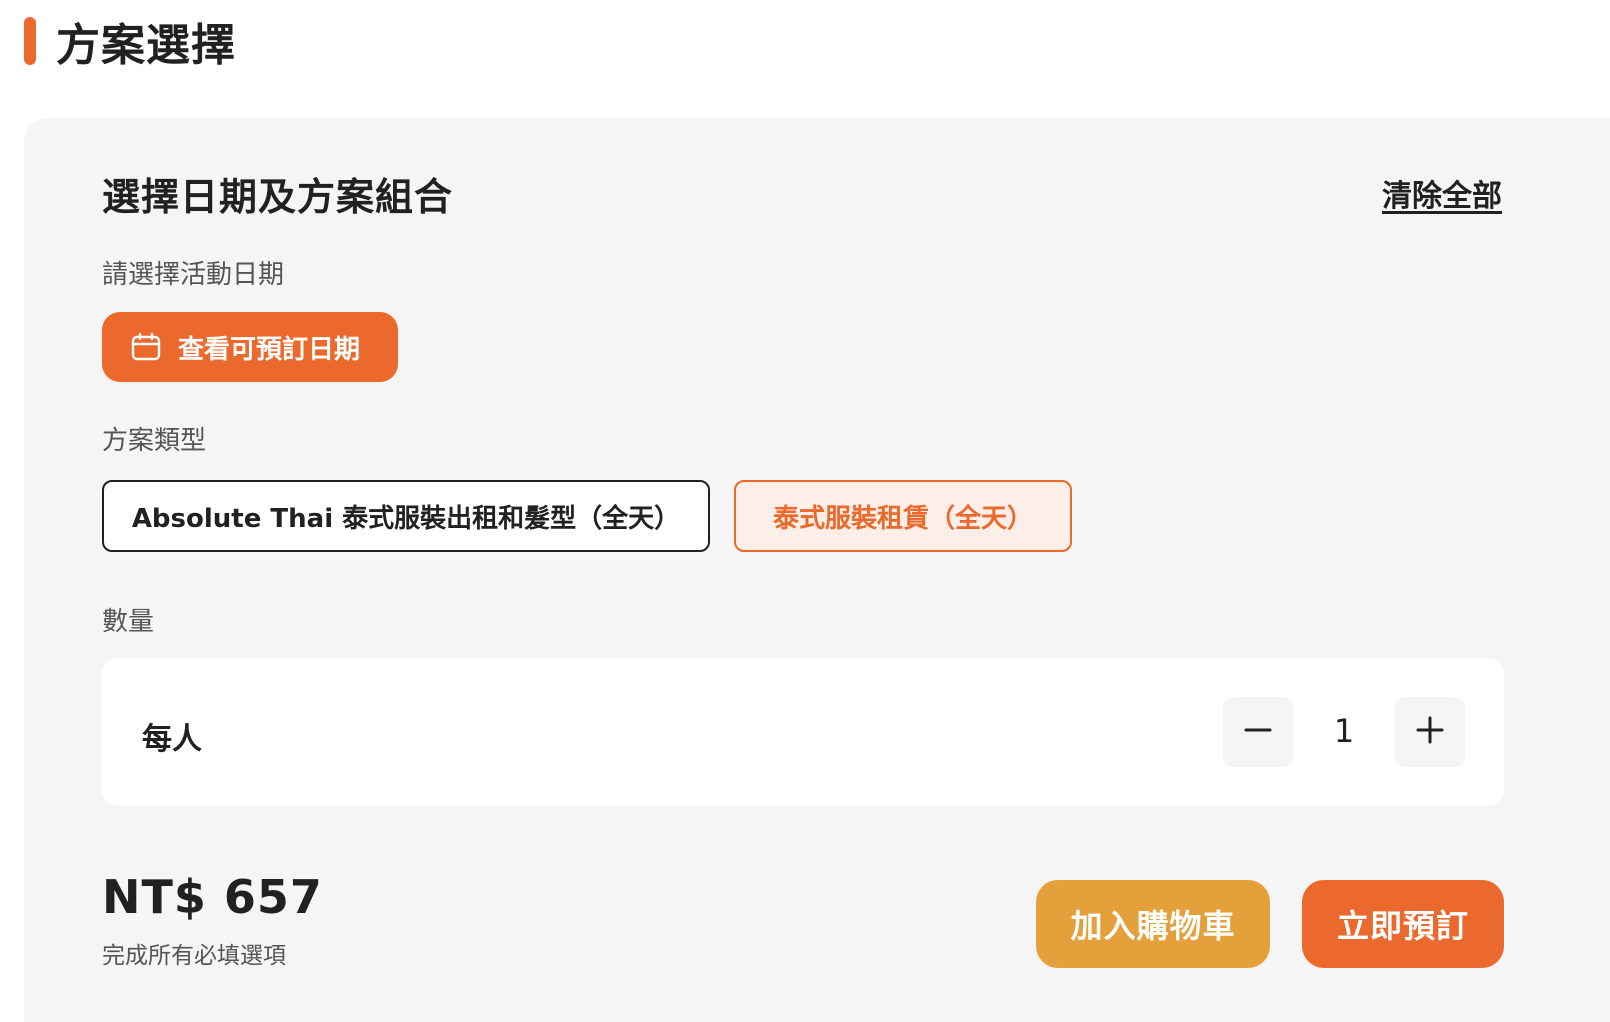 This screenshot has width=1610, height=1022. Describe the element at coordinates (172, 739) in the screenshot. I see `per-person-label: 每人` at that location.